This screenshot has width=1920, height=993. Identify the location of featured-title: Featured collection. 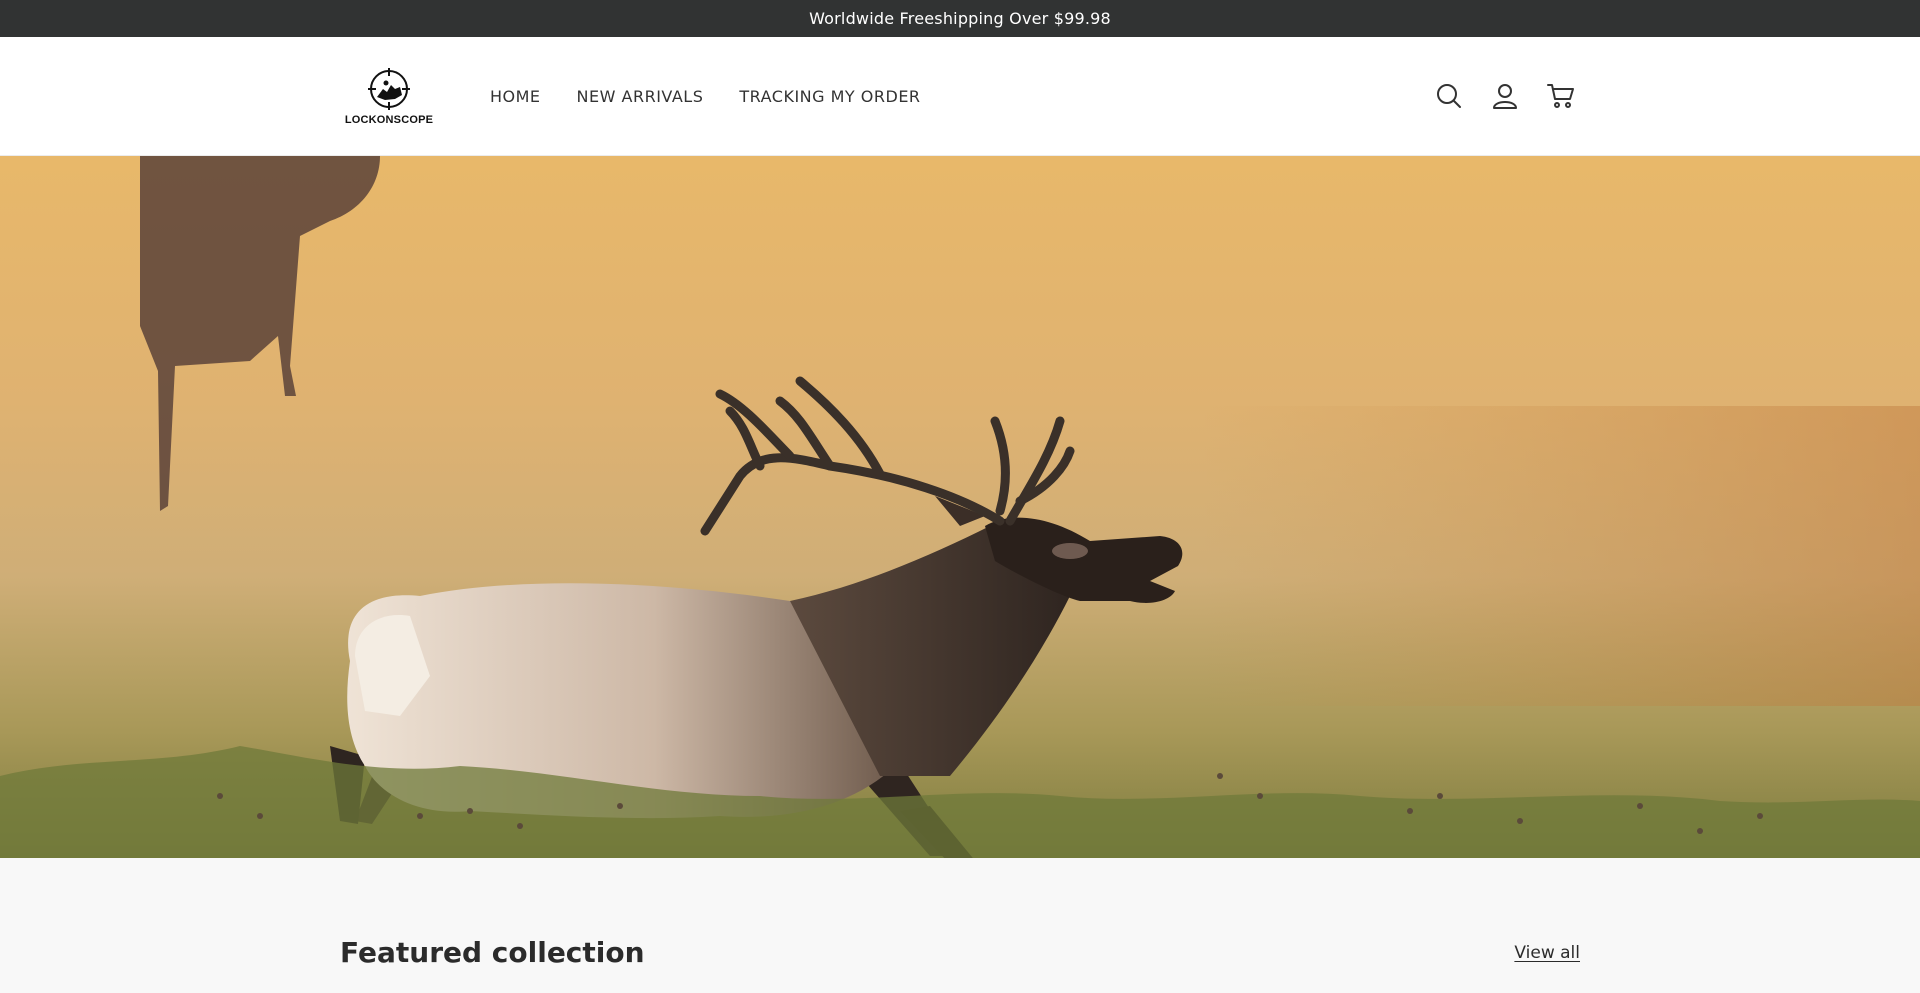
(492, 952).